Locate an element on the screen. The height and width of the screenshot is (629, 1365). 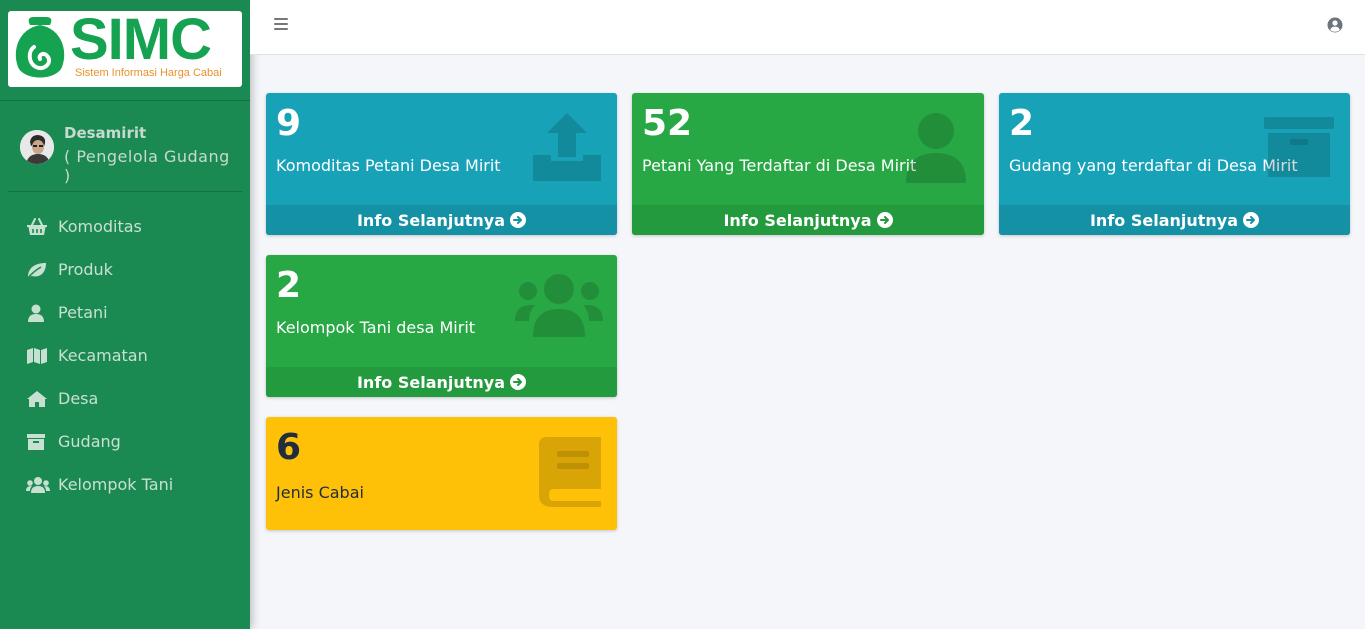
leaf-icon is located at coordinates (38, 270).